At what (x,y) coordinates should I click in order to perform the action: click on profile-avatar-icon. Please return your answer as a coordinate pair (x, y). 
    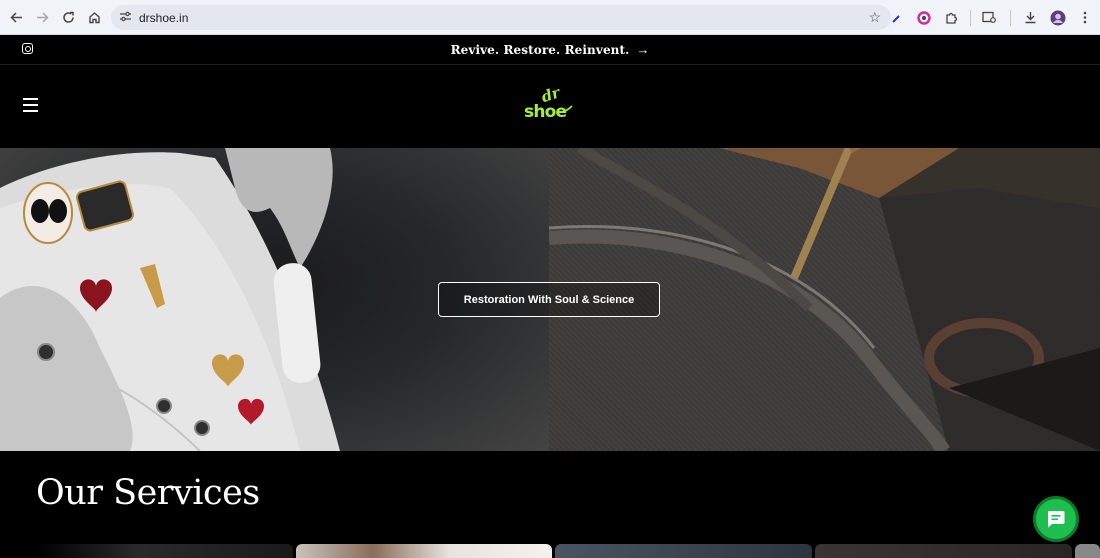
    Looking at the image, I should click on (1057, 17).